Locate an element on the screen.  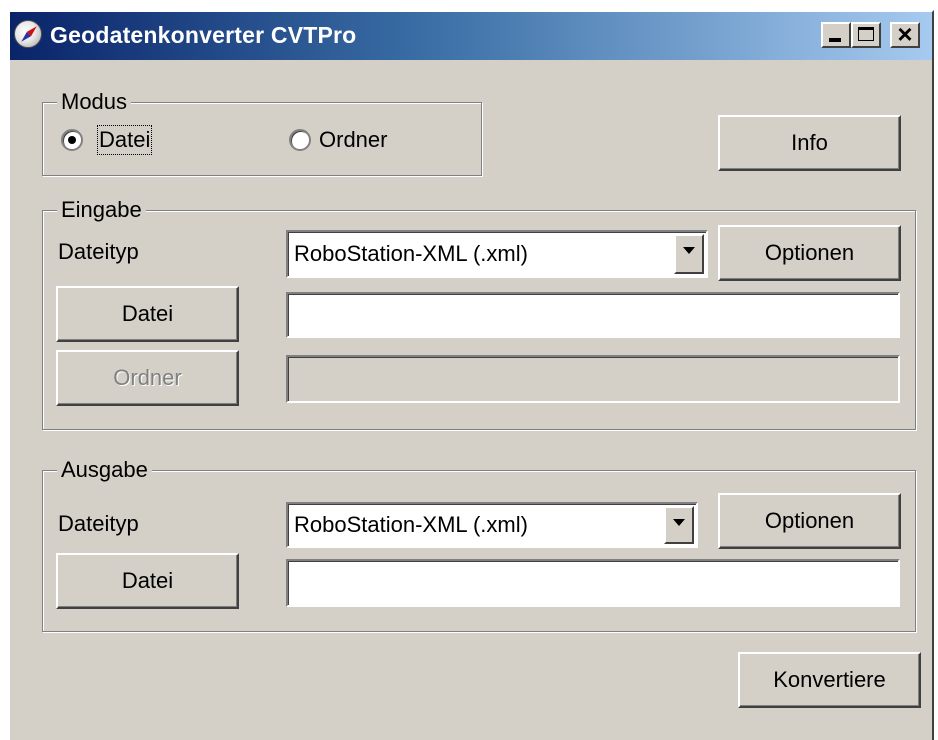
eingabe-datei-button: Datei is located at coordinates (147, 314).